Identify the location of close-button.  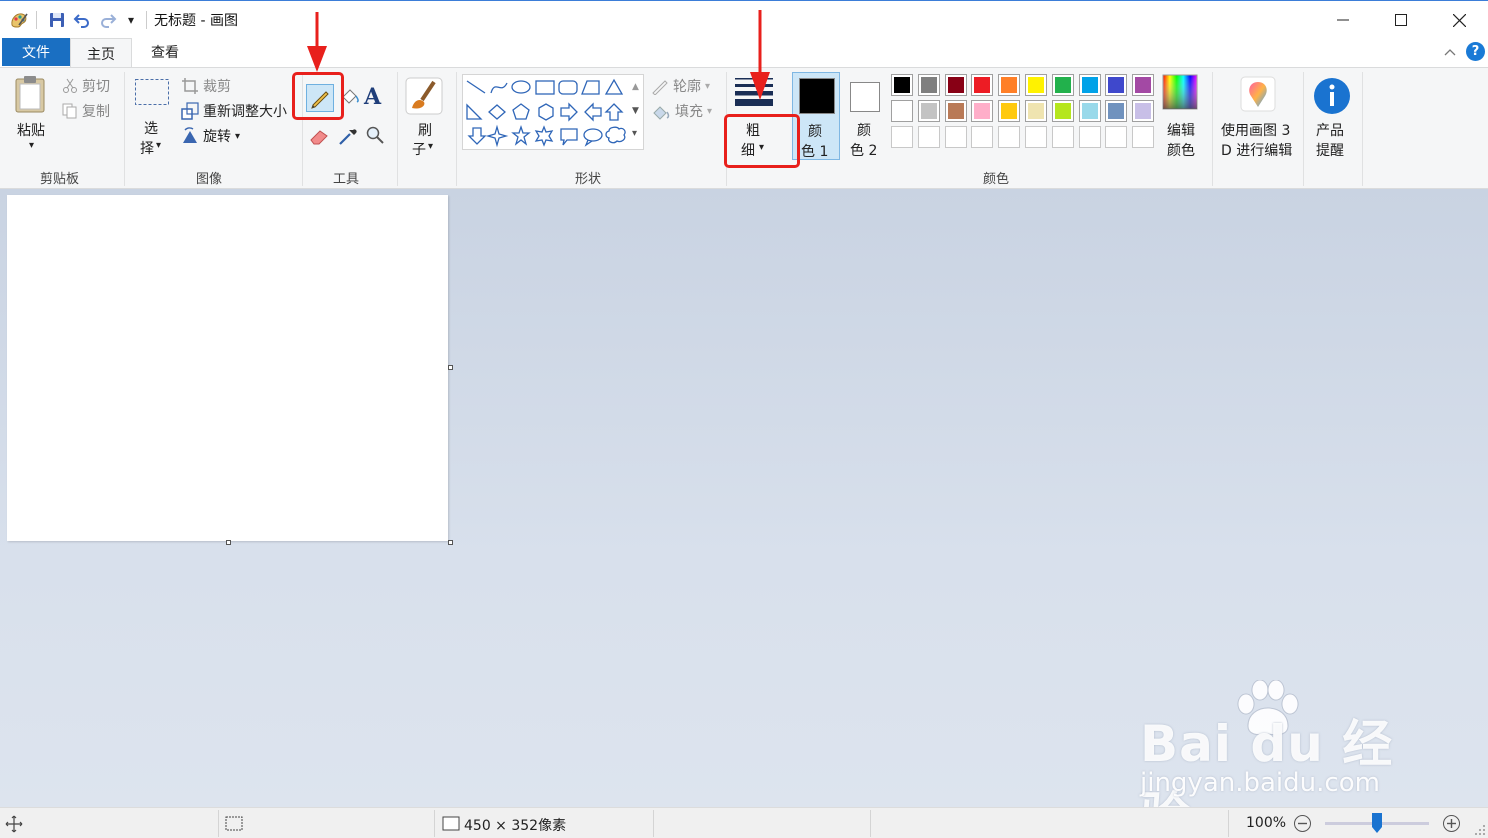
(1459, 20).